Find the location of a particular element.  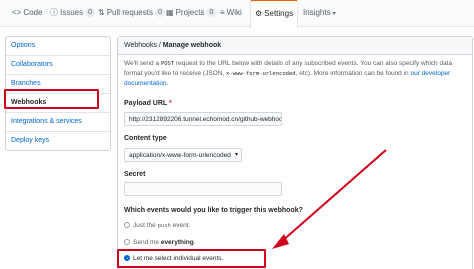

sidebar-item-collaborators: Collaborators is located at coordinates (58, 65).